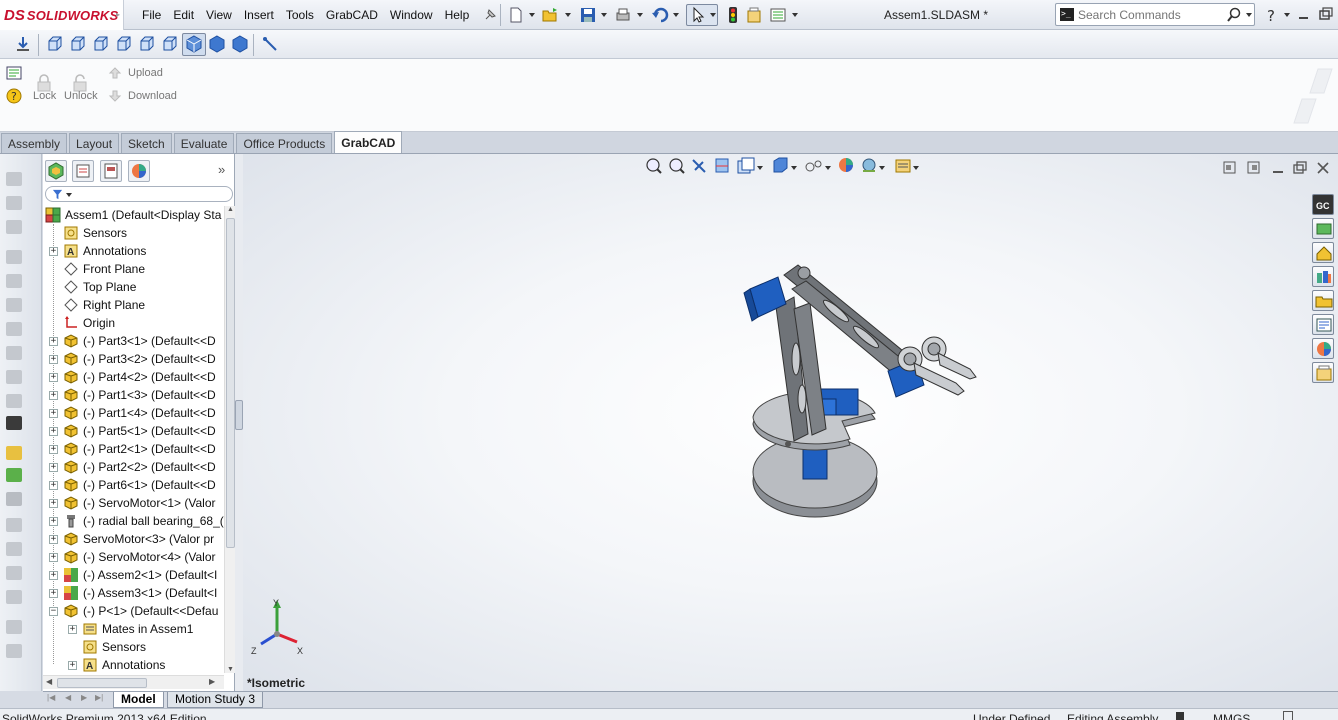 The width and height of the screenshot is (1338, 720). What do you see at coordinates (14, 281) in the screenshot?
I see `move-component-icon` at bounding box center [14, 281].